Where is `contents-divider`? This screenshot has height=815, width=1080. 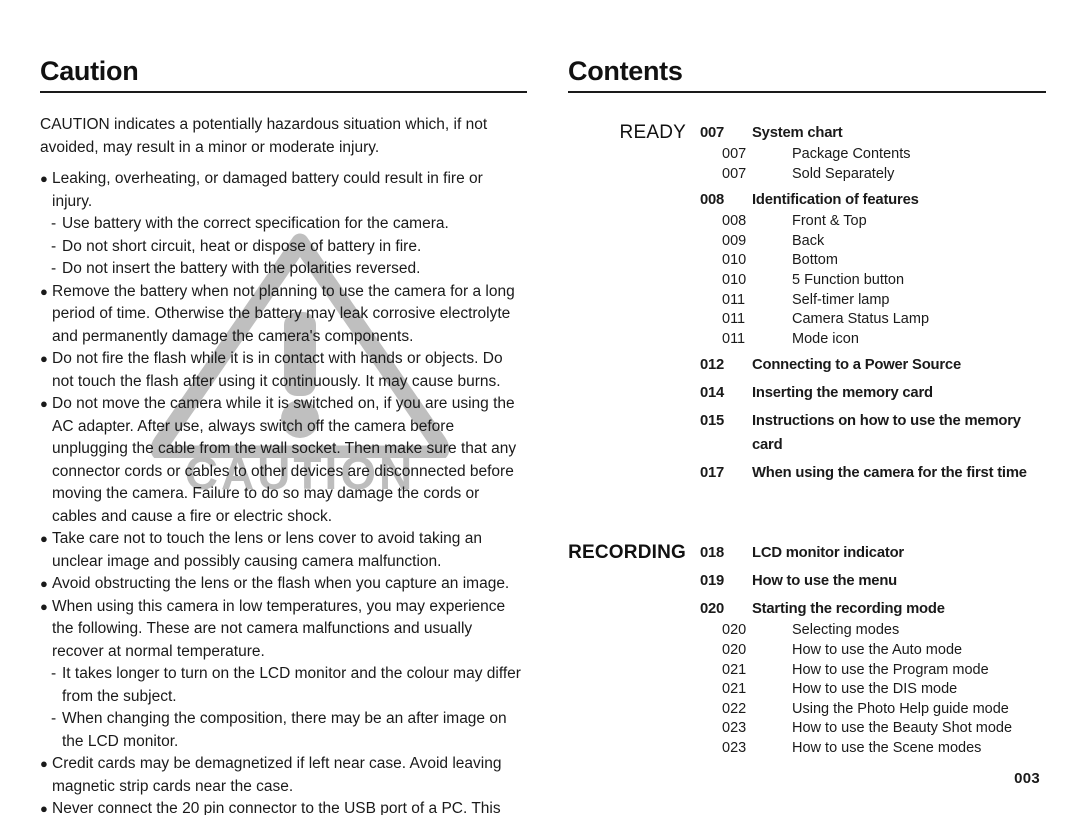 contents-divider is located at coordinates (807, 92).